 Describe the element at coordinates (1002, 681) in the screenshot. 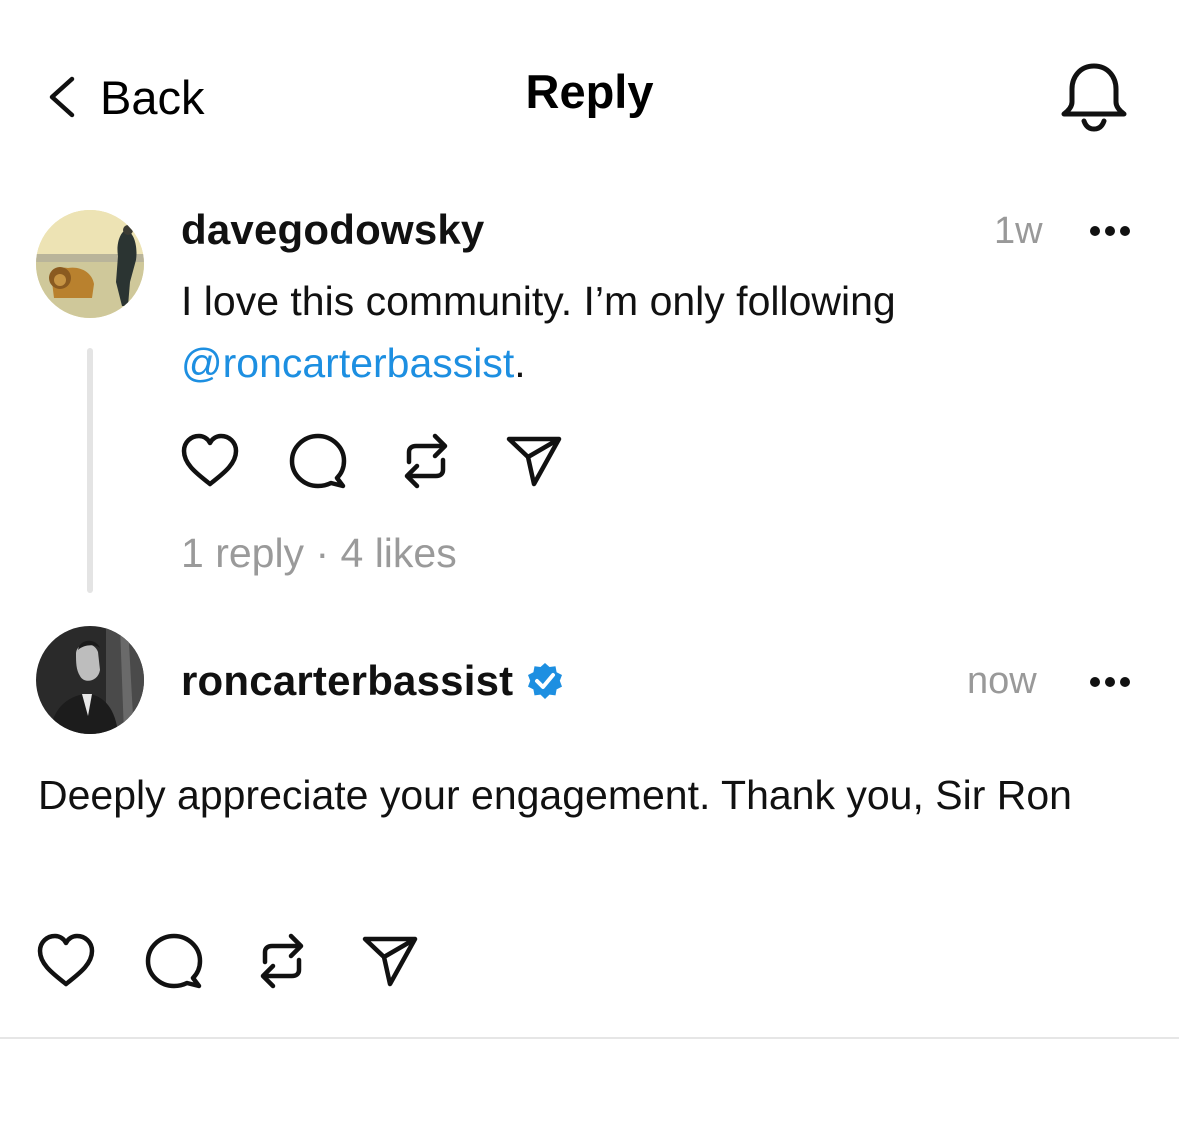

I see `timestamp: now` at that location.